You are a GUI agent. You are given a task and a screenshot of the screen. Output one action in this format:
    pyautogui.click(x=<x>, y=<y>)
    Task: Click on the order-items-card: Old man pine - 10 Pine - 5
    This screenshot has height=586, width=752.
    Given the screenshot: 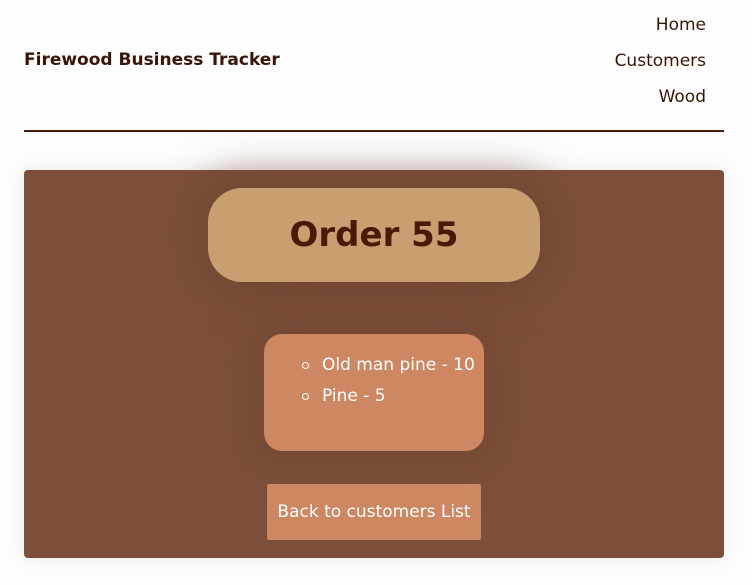 What is the action you would take?
    pyautogui.click(x=374, y=392)
    